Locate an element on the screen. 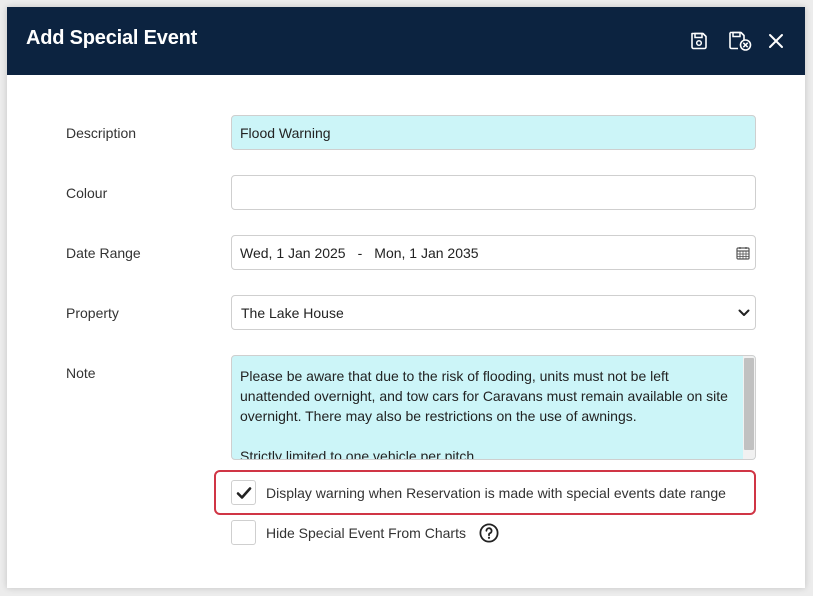 This screenshot has height=596, width=813. save-icon is located at coordinates (699, 41).